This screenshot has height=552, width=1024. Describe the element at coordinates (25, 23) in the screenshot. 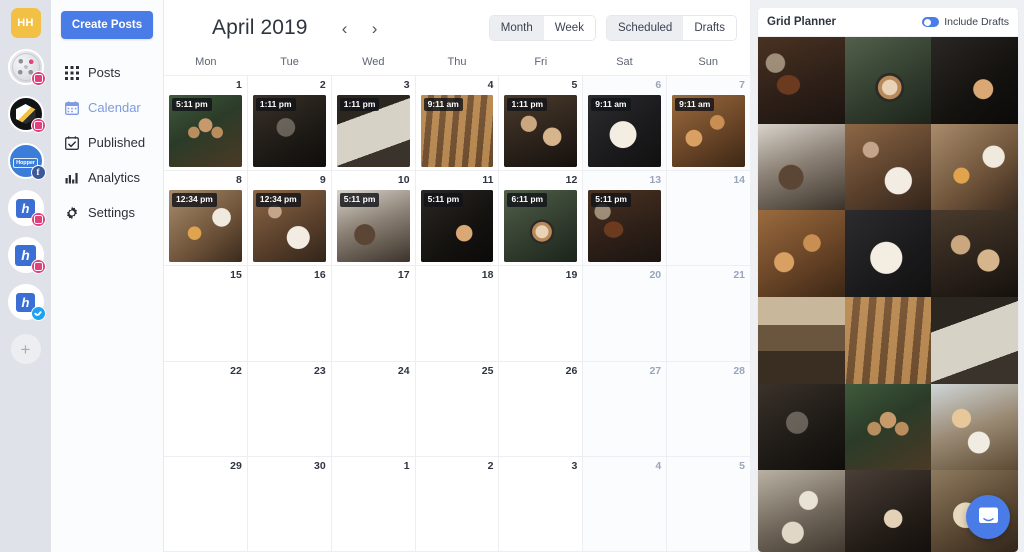

I see `user-avatar: HH` at that location.